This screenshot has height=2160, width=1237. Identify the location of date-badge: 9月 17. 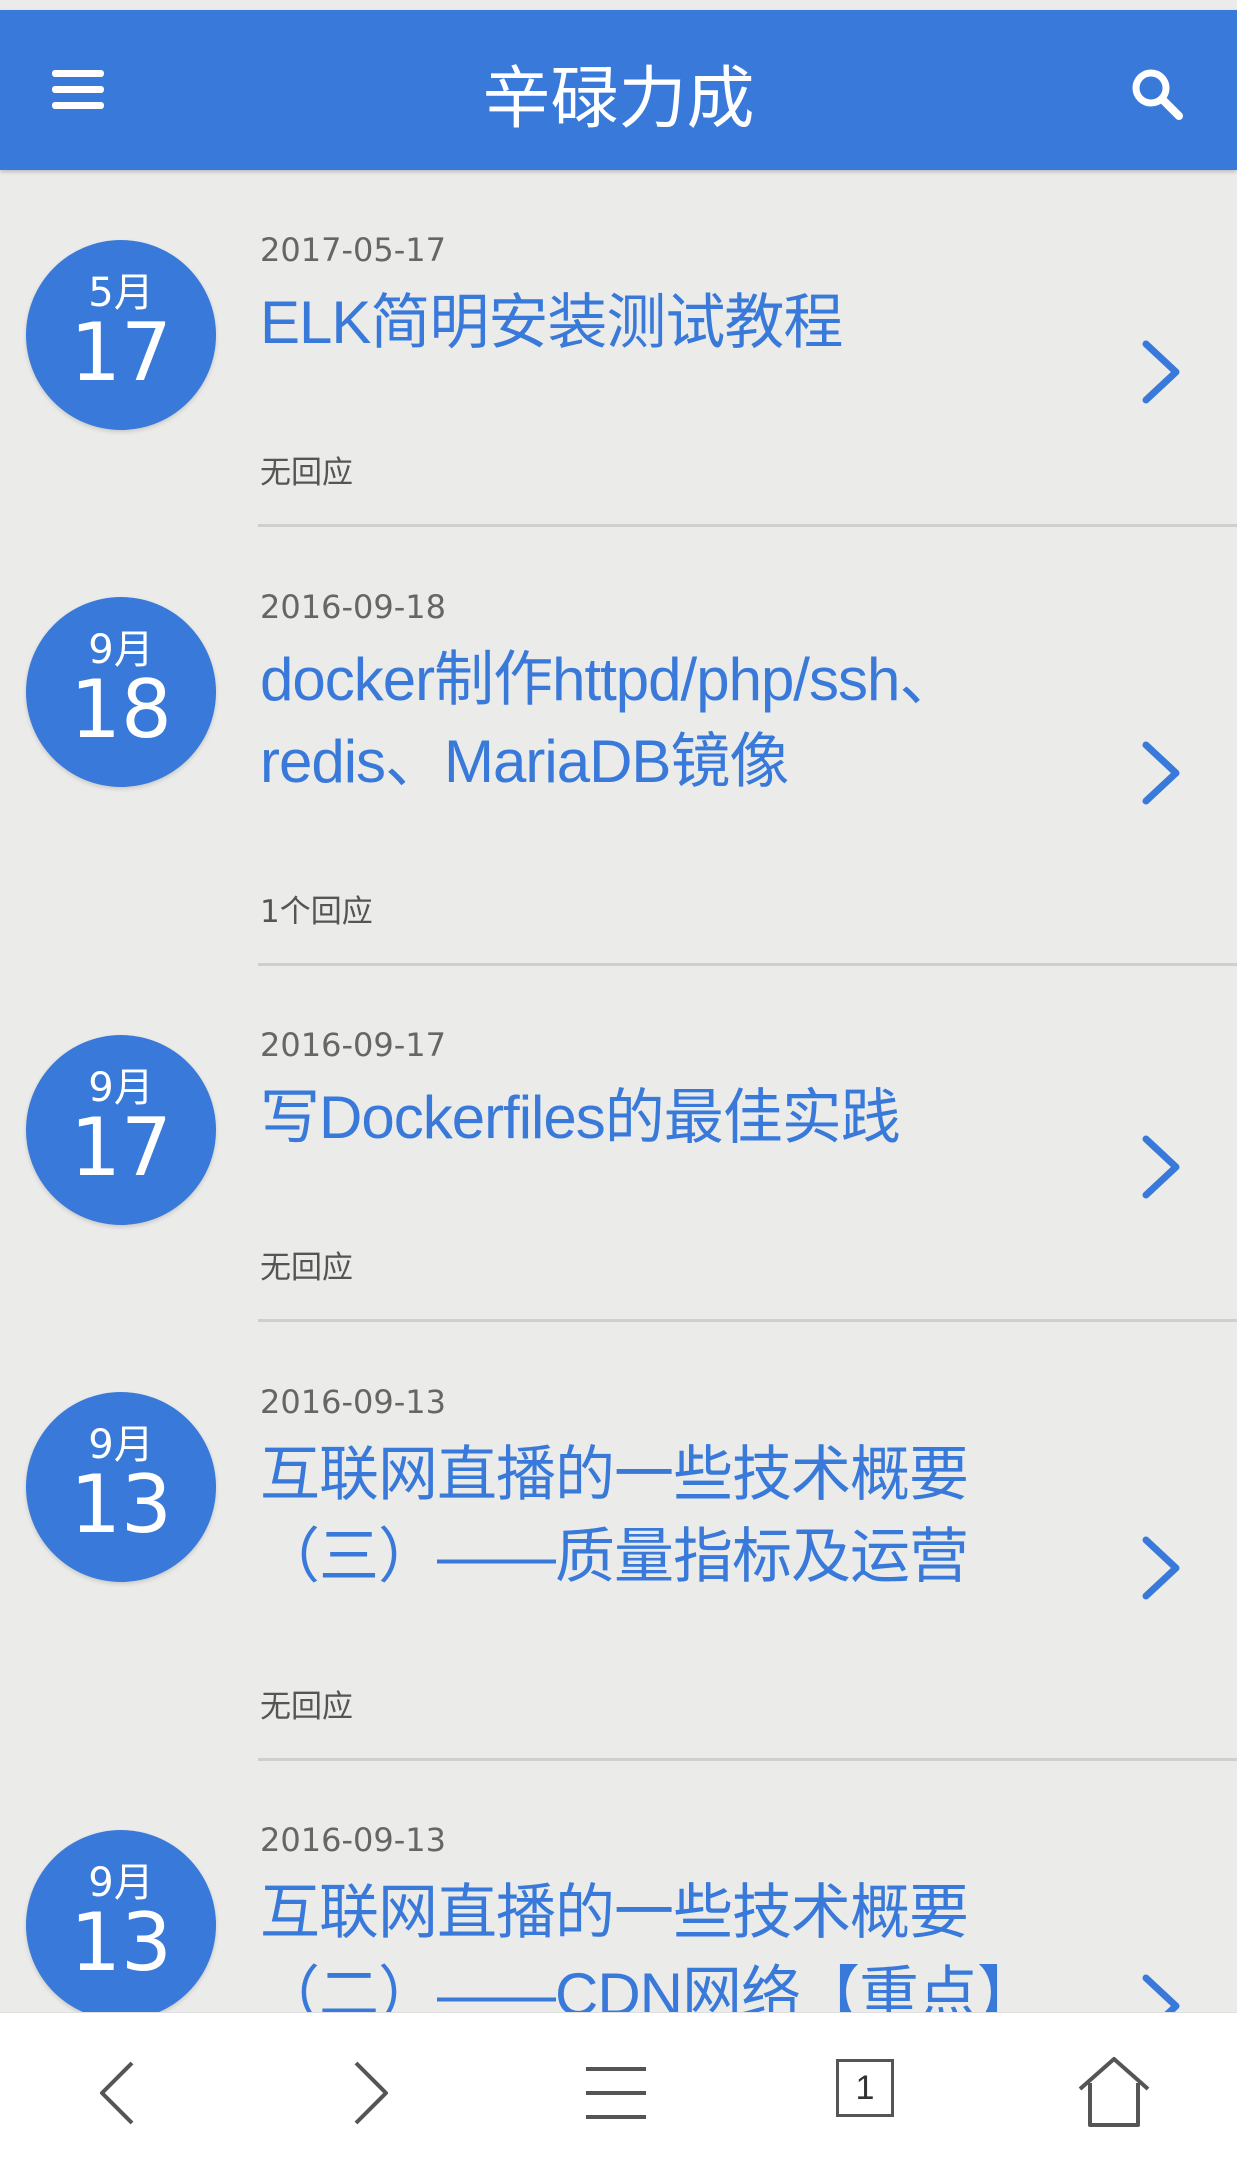
(121, 1130).